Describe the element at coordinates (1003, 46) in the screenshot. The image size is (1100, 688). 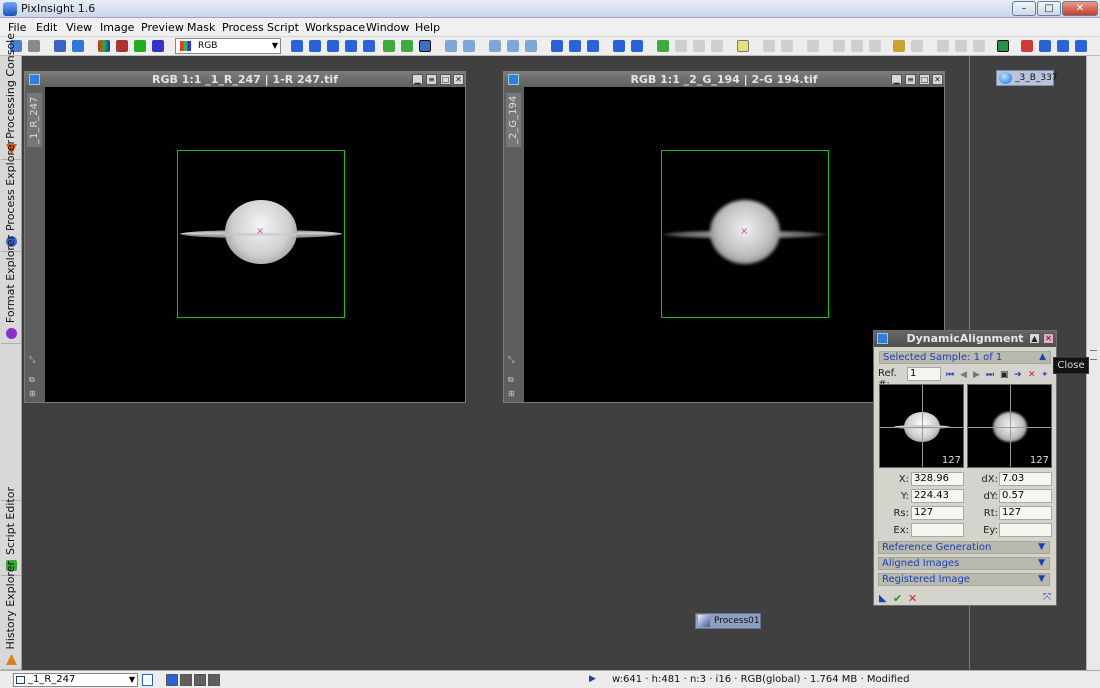
I see `workspace-1-icon` at that location.